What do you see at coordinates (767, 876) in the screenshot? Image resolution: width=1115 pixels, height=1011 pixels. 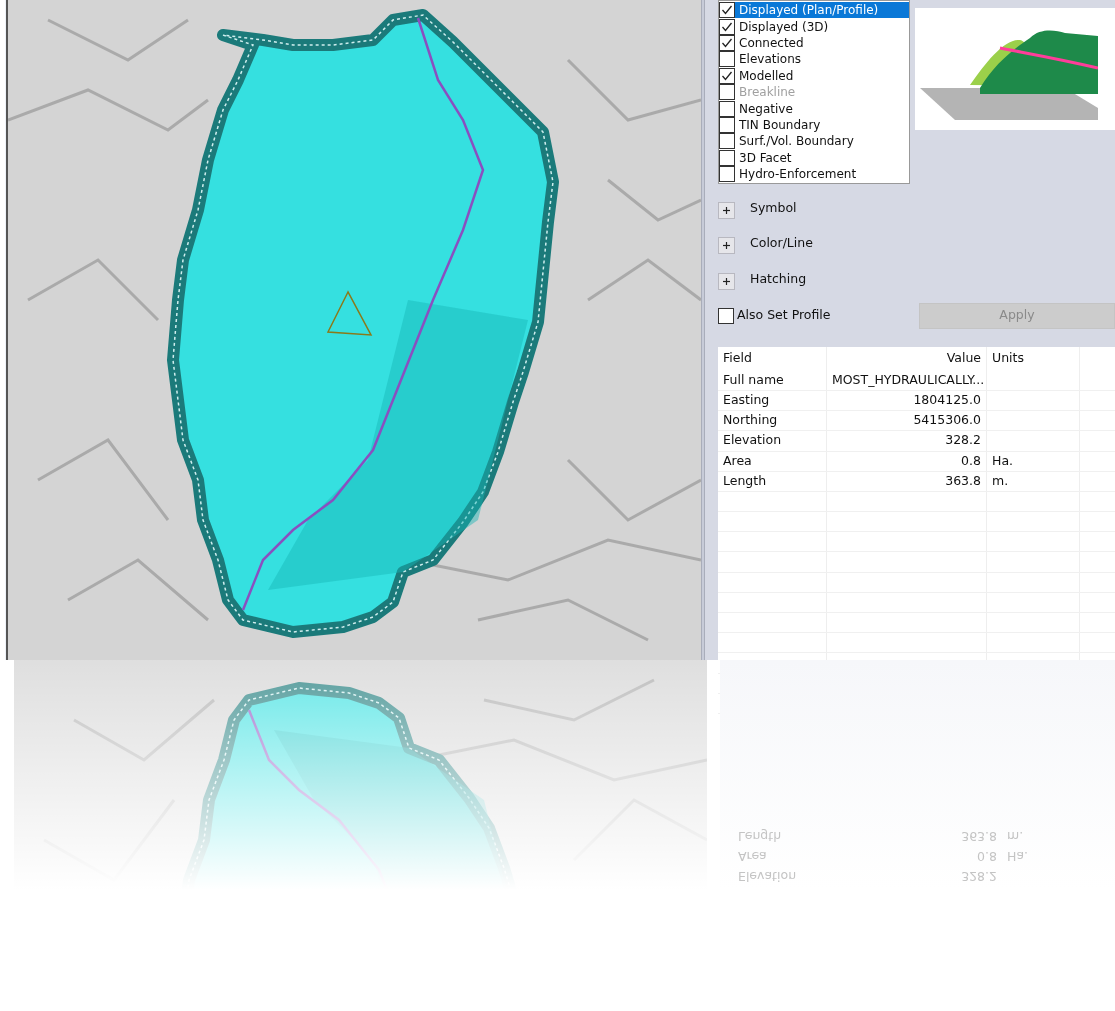 I see `reflected-text: Elevation` at bounding box center [767, 876].